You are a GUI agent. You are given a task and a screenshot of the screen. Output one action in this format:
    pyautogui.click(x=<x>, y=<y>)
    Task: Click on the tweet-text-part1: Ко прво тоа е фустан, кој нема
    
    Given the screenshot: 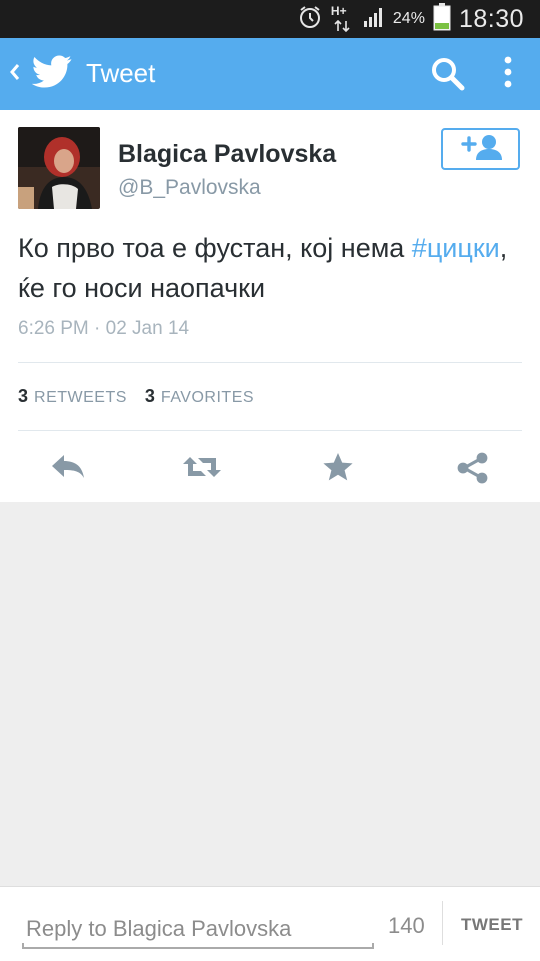 What is the action you would take?
    pyautogui.click(x=215, y=248)
    